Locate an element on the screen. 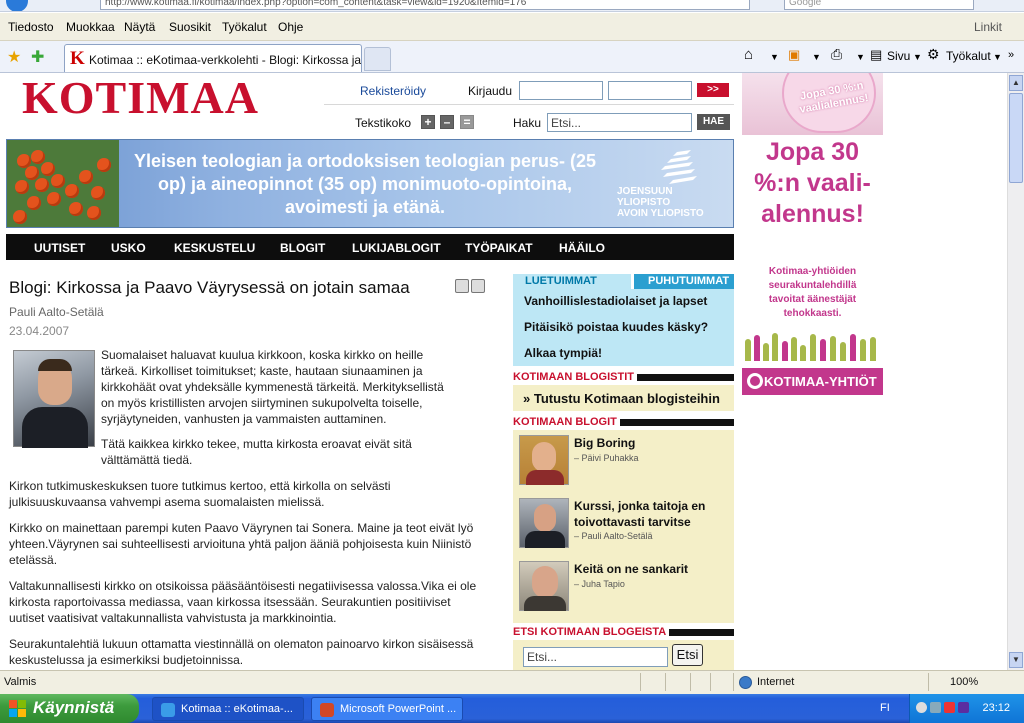  zoom-level: 100% is located at coordinates (964, 682).